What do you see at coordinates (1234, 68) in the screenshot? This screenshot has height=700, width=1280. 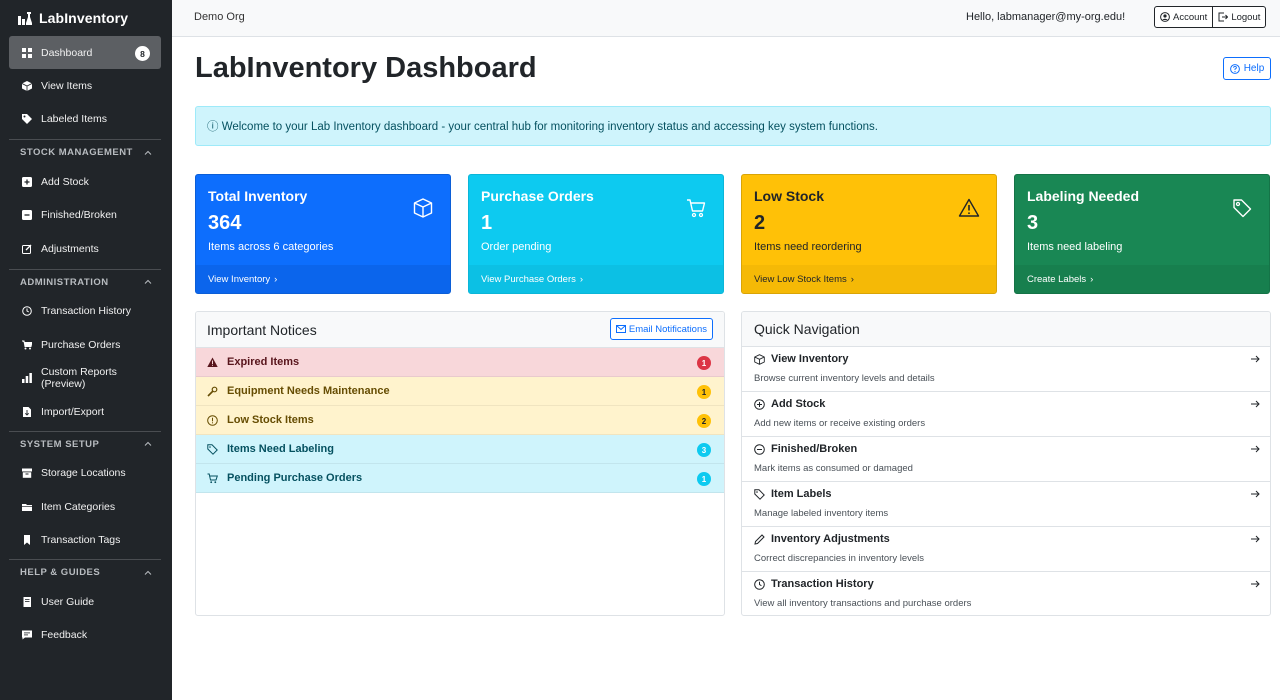 I see `question-circle-icon` at bounding box center [1234, 68].